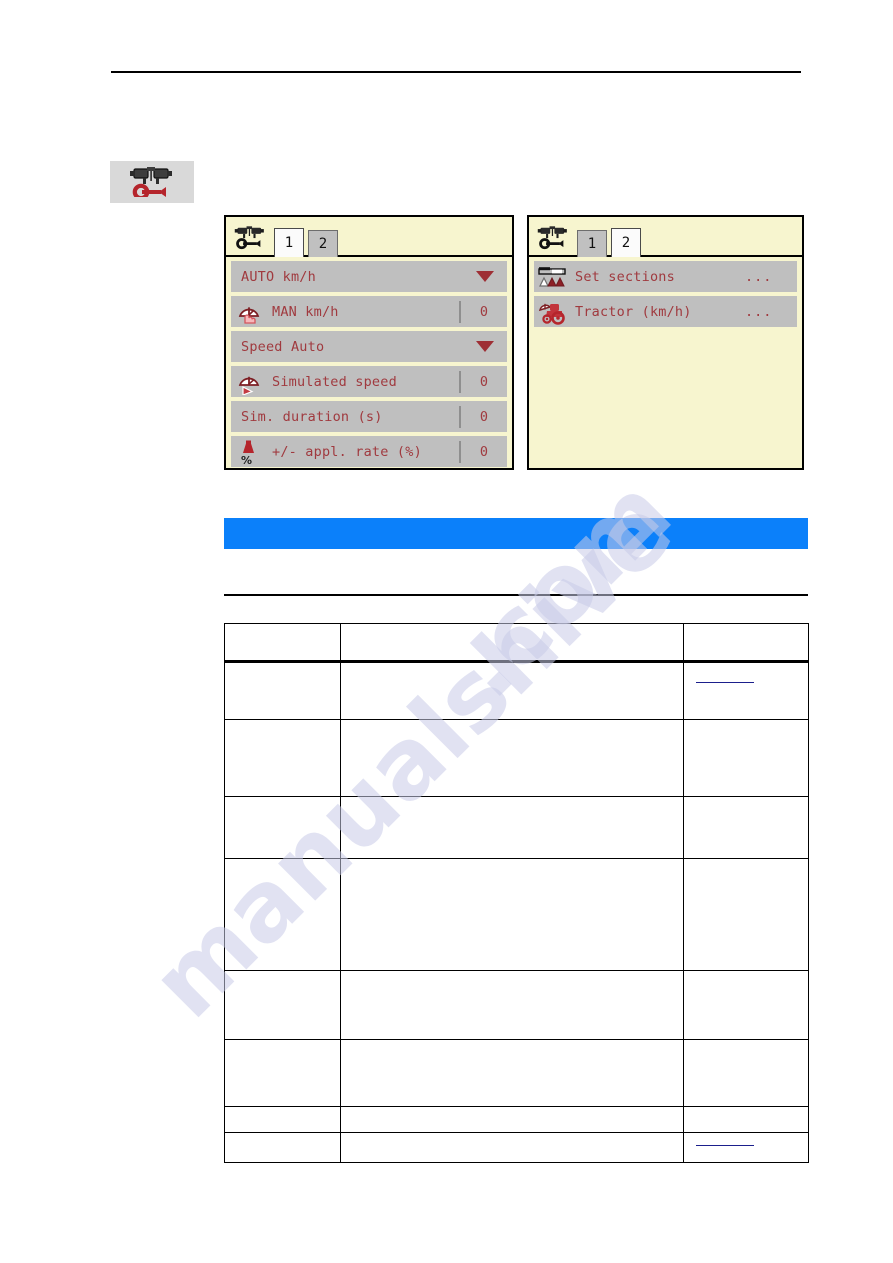 The height and width of the screenshot is (1263, 893). What do you see at coordinates (665, 237) in the screenshot?
I see `tab-bar-2: 1 2` at bounding box center [665, 237].